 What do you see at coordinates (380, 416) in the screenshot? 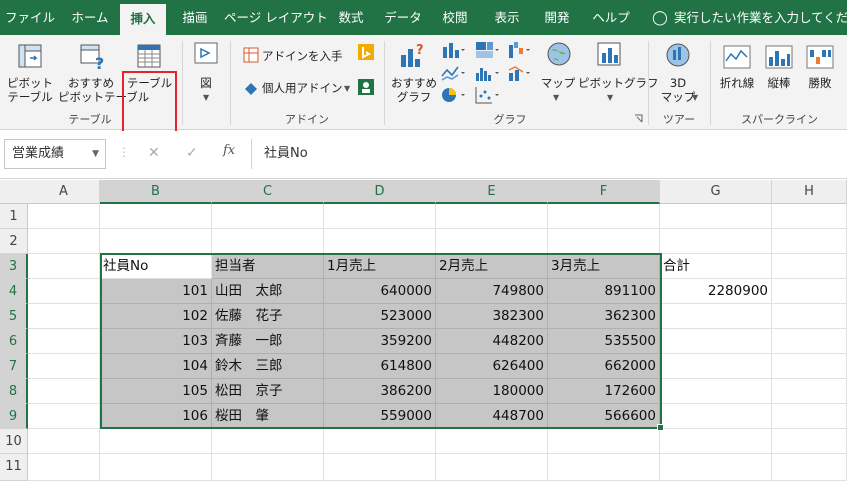
I see `cell-d9: 559000` at bounding box center [380, 416].